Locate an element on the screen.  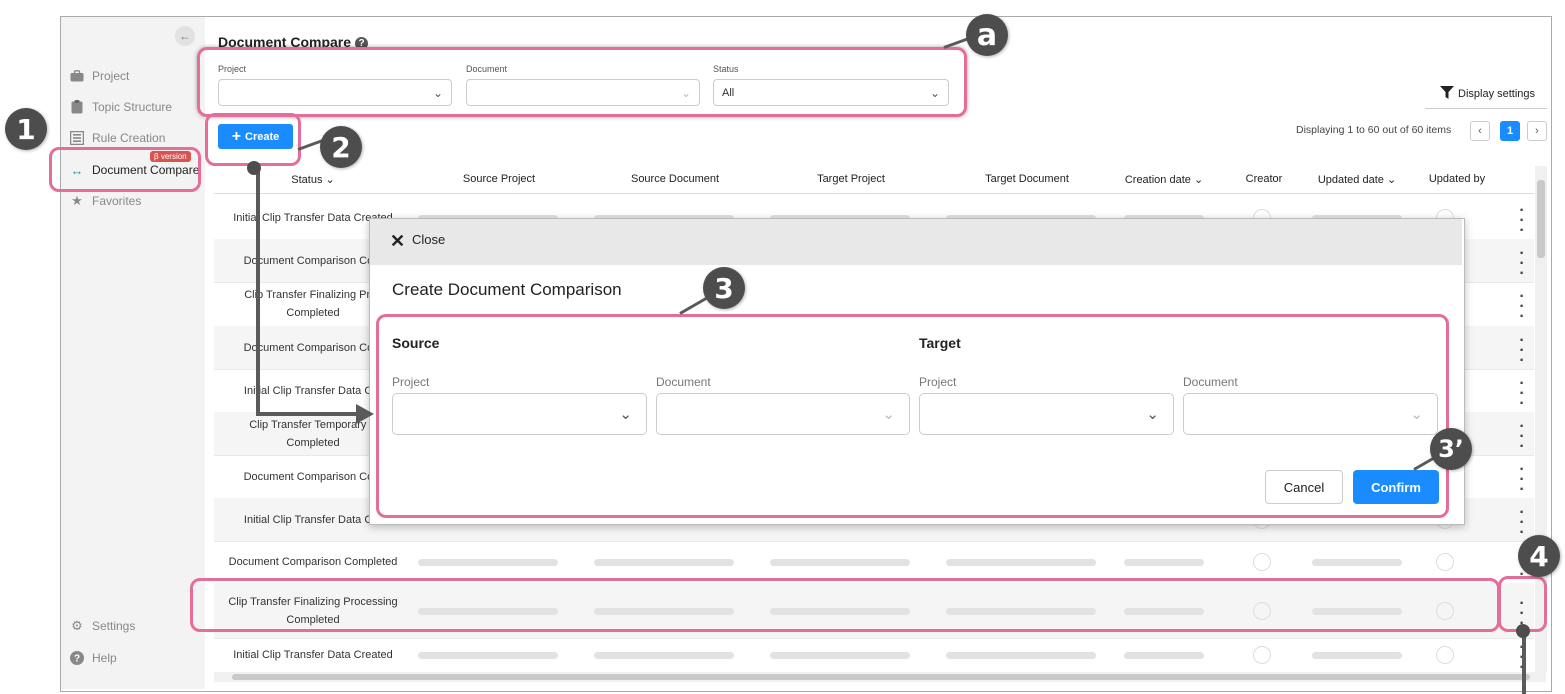
paging-summary: Displaying 1 to 60 out of 60 items is located at coordinates (1374, 130).